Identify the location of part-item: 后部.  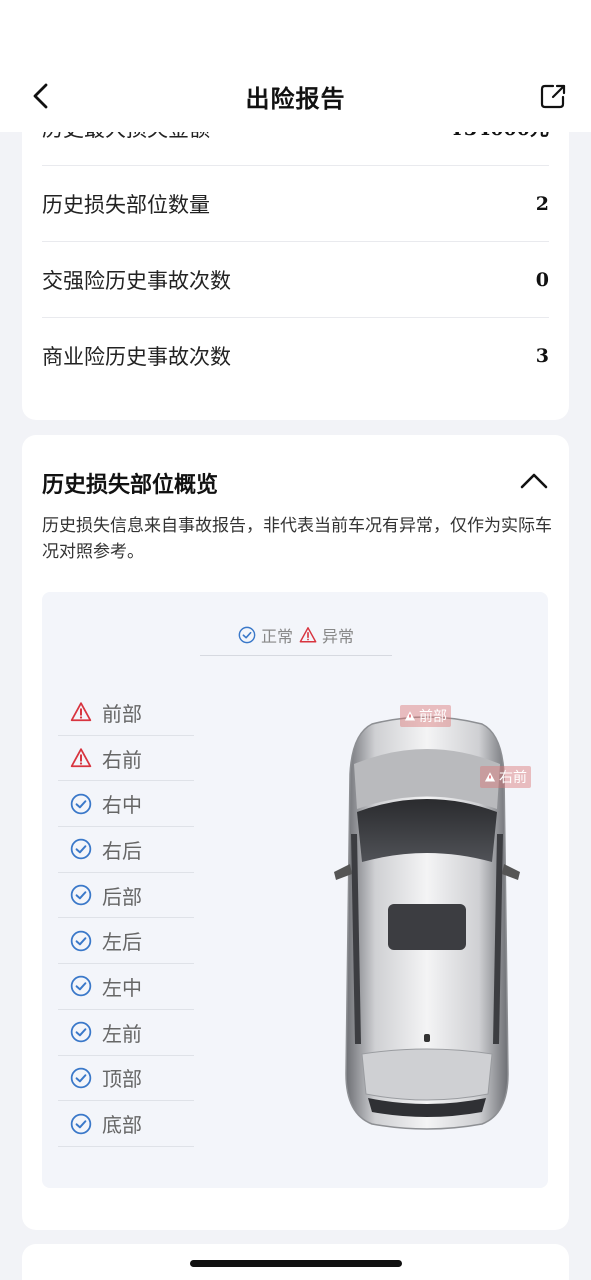
(126, 896).